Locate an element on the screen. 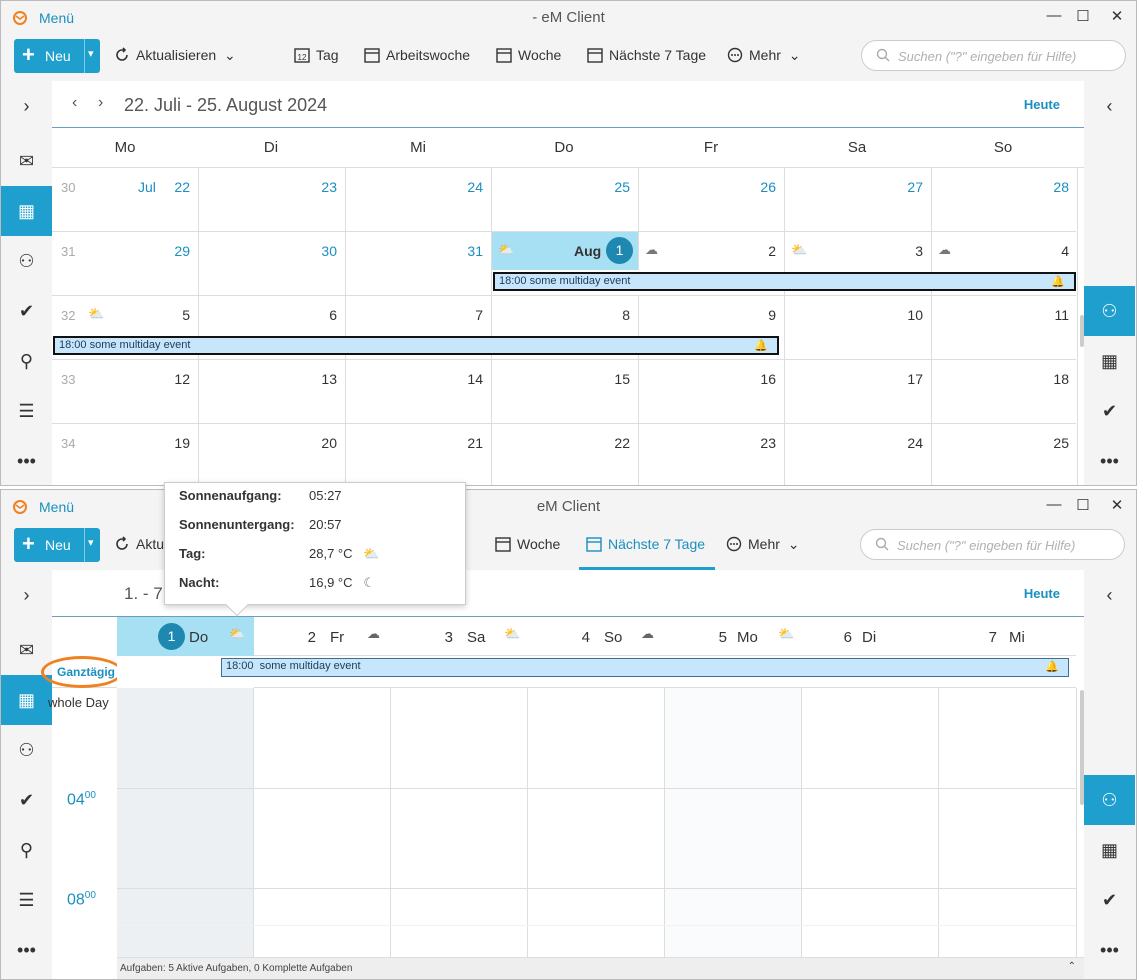 The height and width of the screenshot is (980, 1137). day-cell: Jul 22 is located at coordinates (125, 200).